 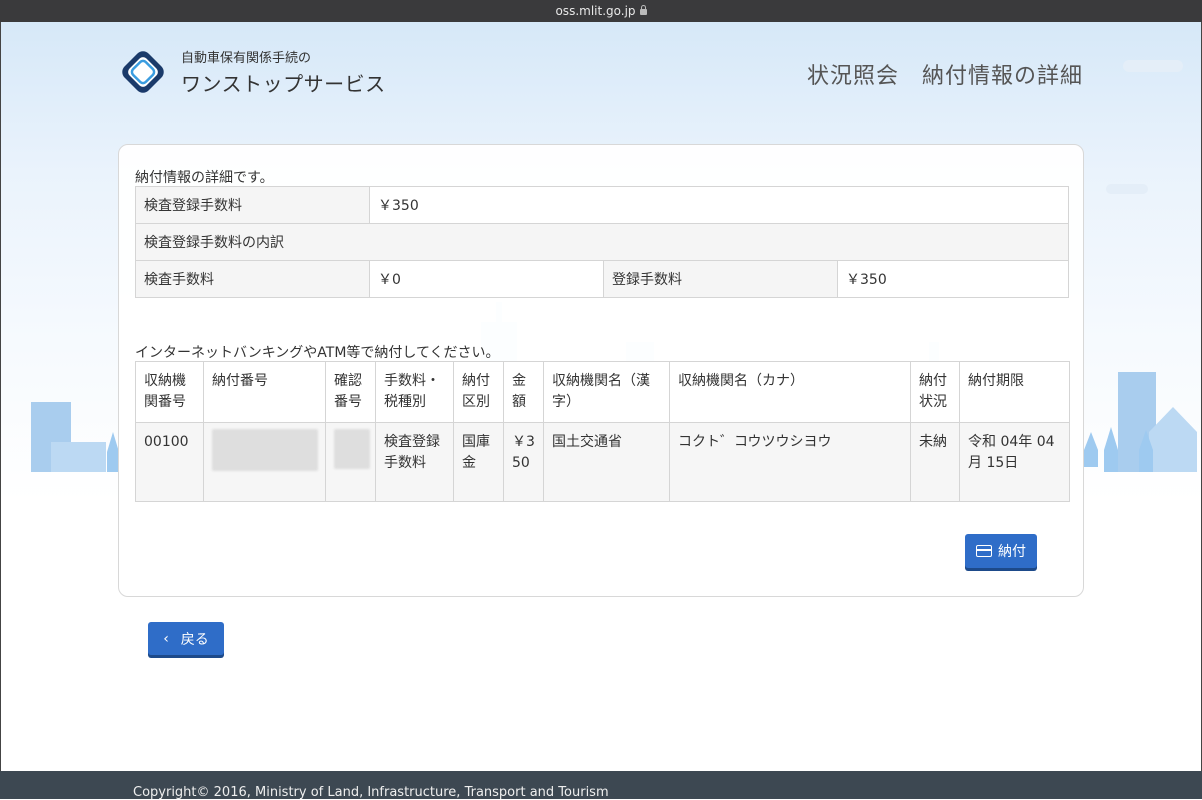 What do you see at coordinates (204, 178) in the screenshot?
I see `intro-text: 納付情報の詳細です。` at bounding box center [204, 178].